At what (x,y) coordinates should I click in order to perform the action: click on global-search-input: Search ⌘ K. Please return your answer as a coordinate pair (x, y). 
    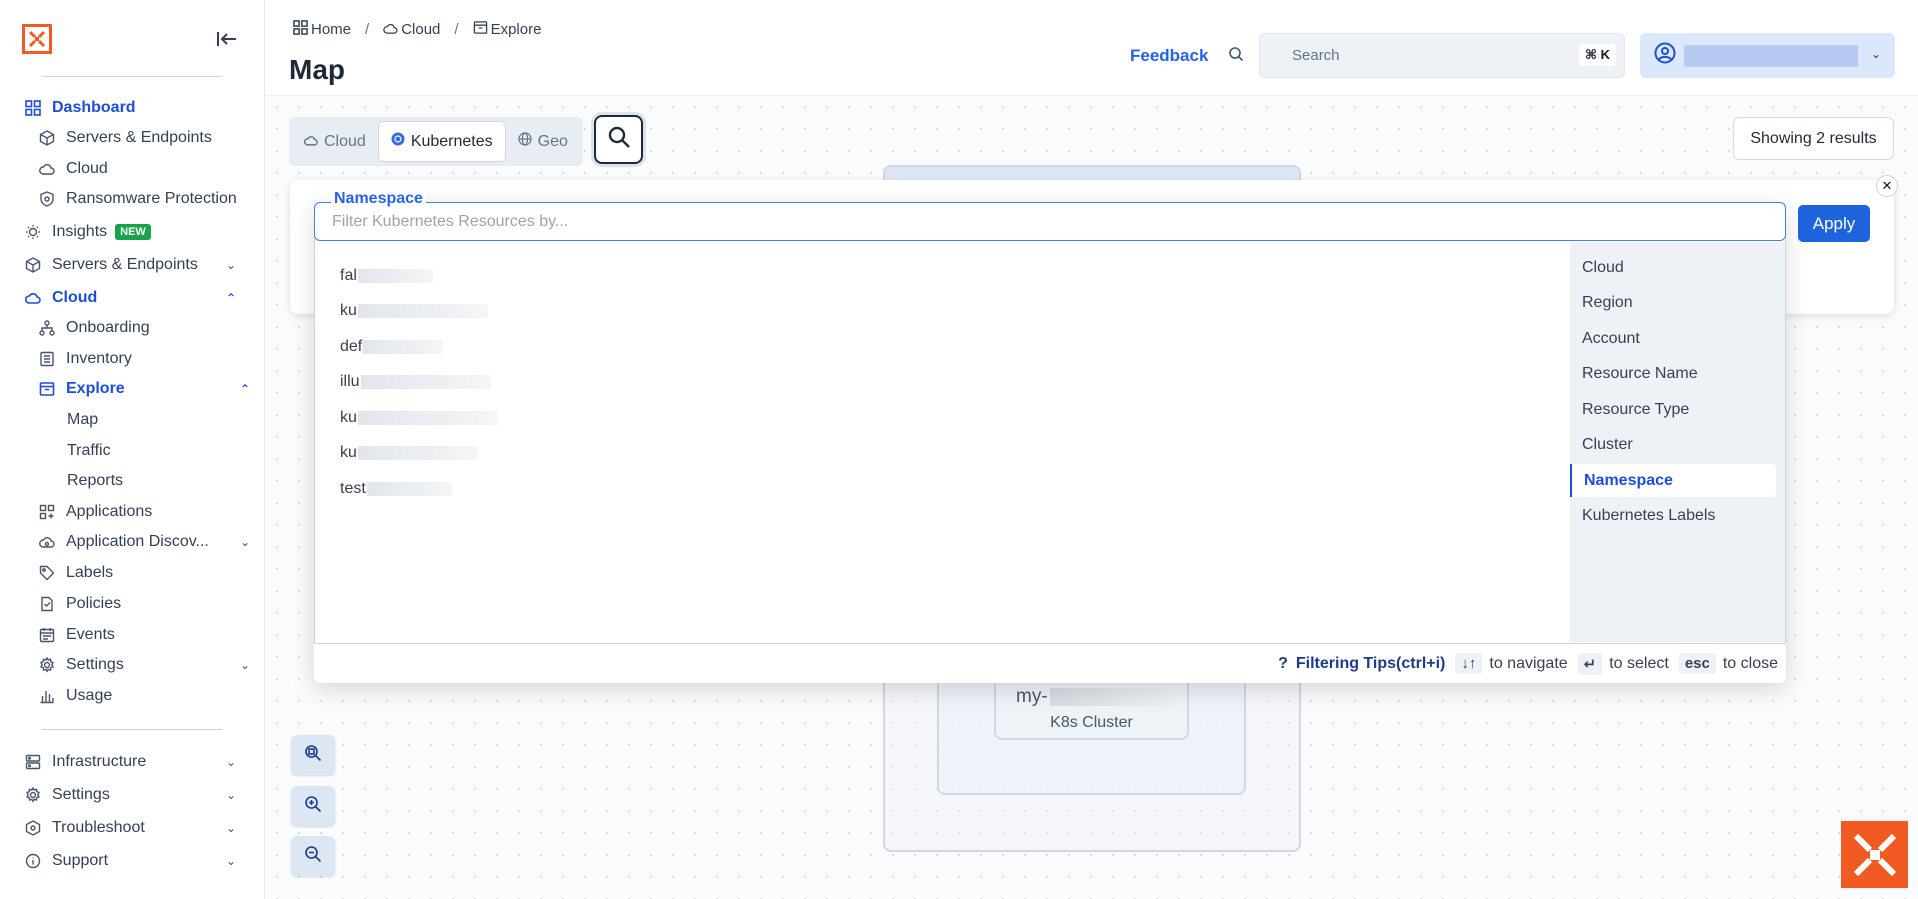
    Looking at the image, I should click on (1442, 55).